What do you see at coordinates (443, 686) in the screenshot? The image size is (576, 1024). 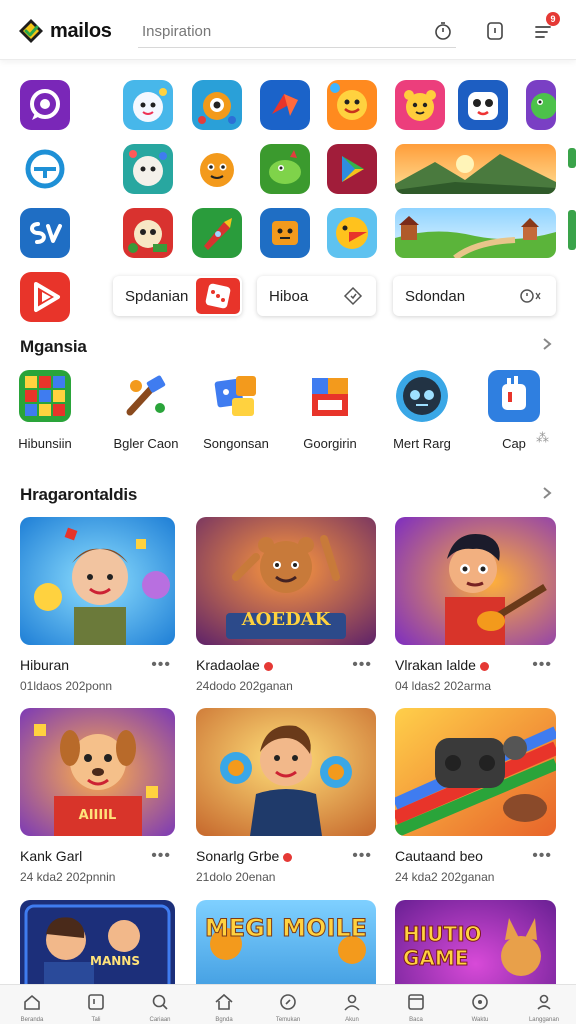 I see `card-subtitle: 04 ldas2 202arma` at bounding box center [443, 686].